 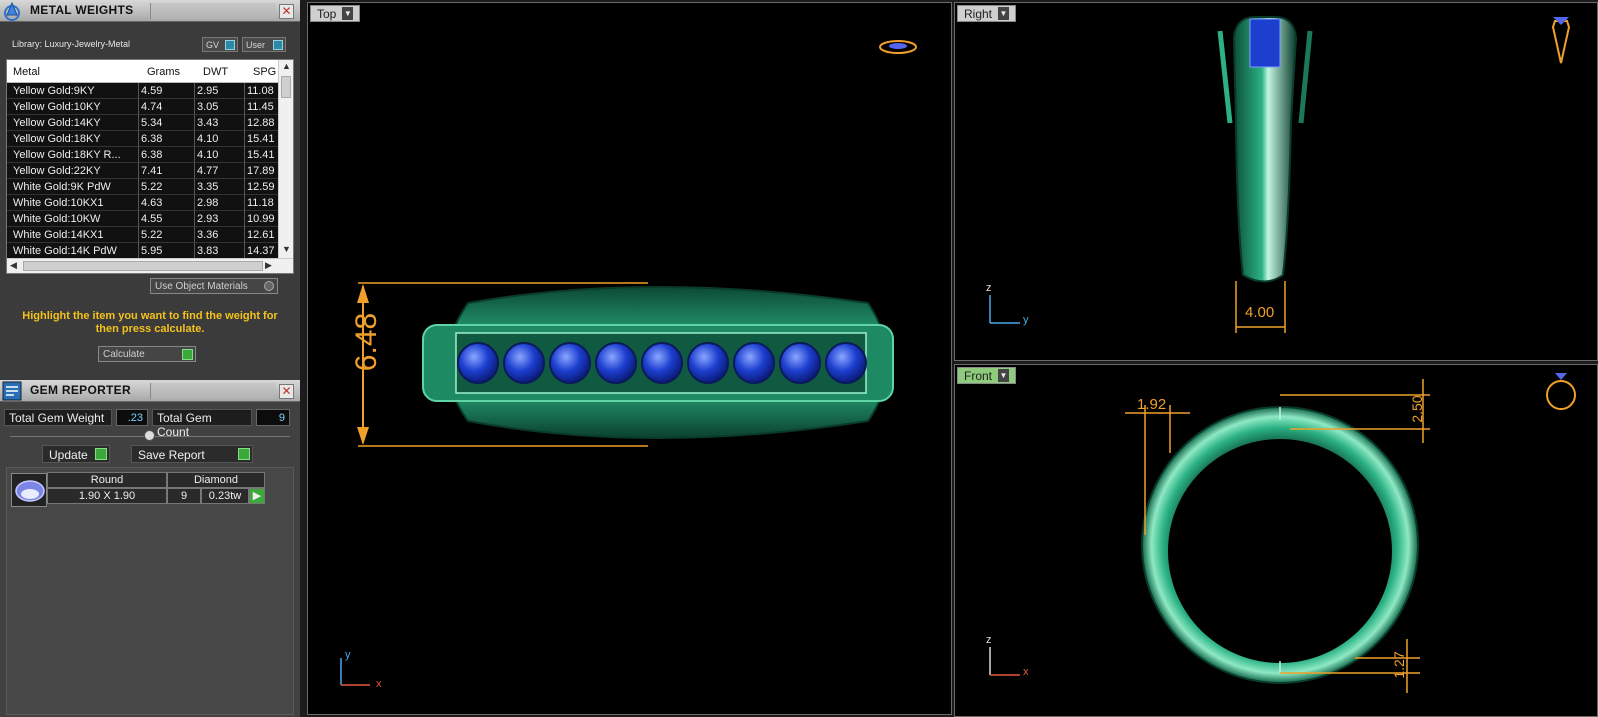 I want to click on user-switch-icon, so click(x=278, y=45).